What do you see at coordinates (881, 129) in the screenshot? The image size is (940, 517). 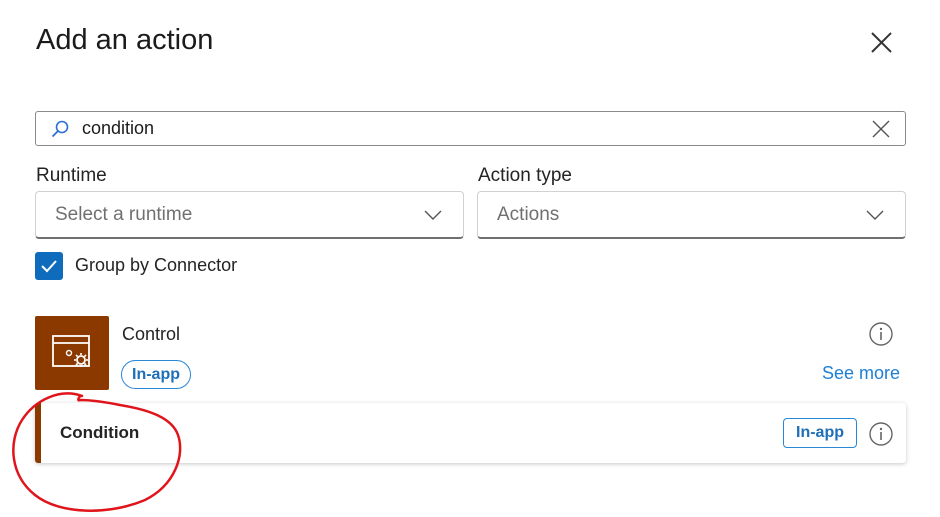 I see `clear-icon` at bounding box center [881, 129].